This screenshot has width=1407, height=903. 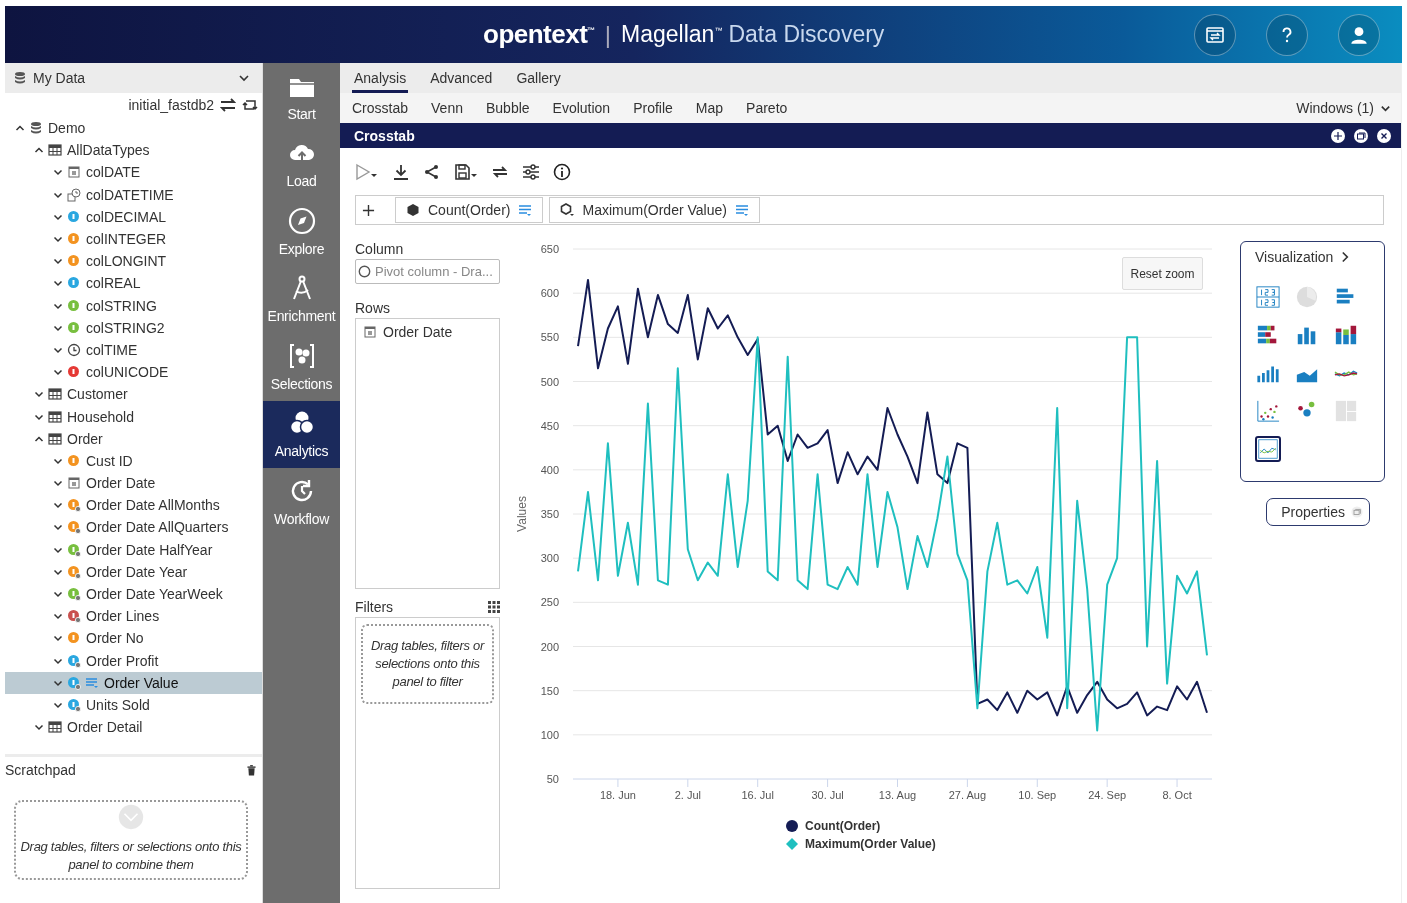 What do you see at coordinates (133, 682) in the screenshot?
I see `tree-row: Order Value` at bounding box center [133, 682].